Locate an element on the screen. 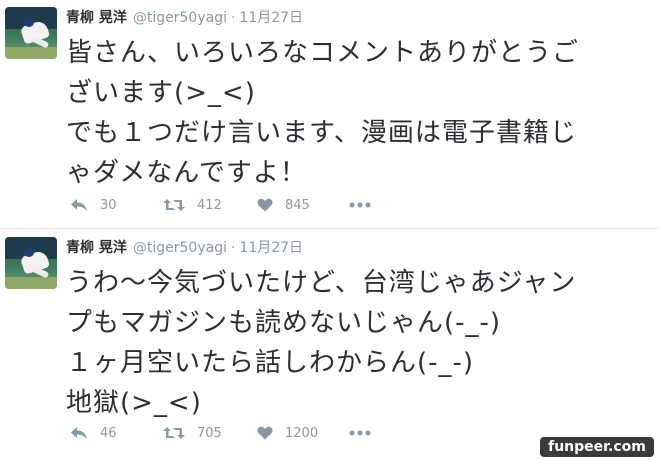  like-count: 1200 is located at coordinates (302, 433).